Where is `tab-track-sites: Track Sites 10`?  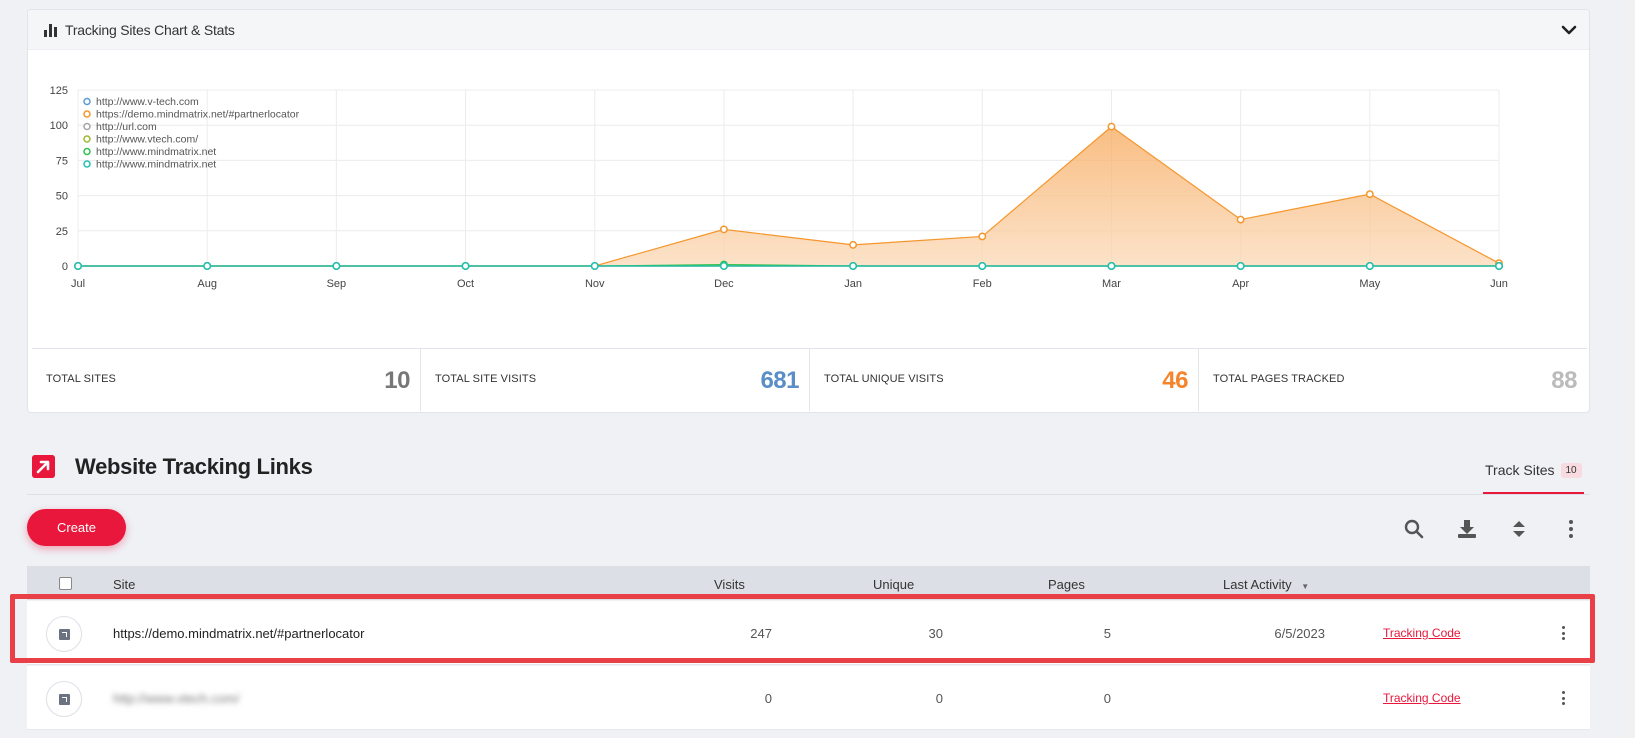 tab-track-sites: Track Sites 10 is located at coordinates (1533, 478).